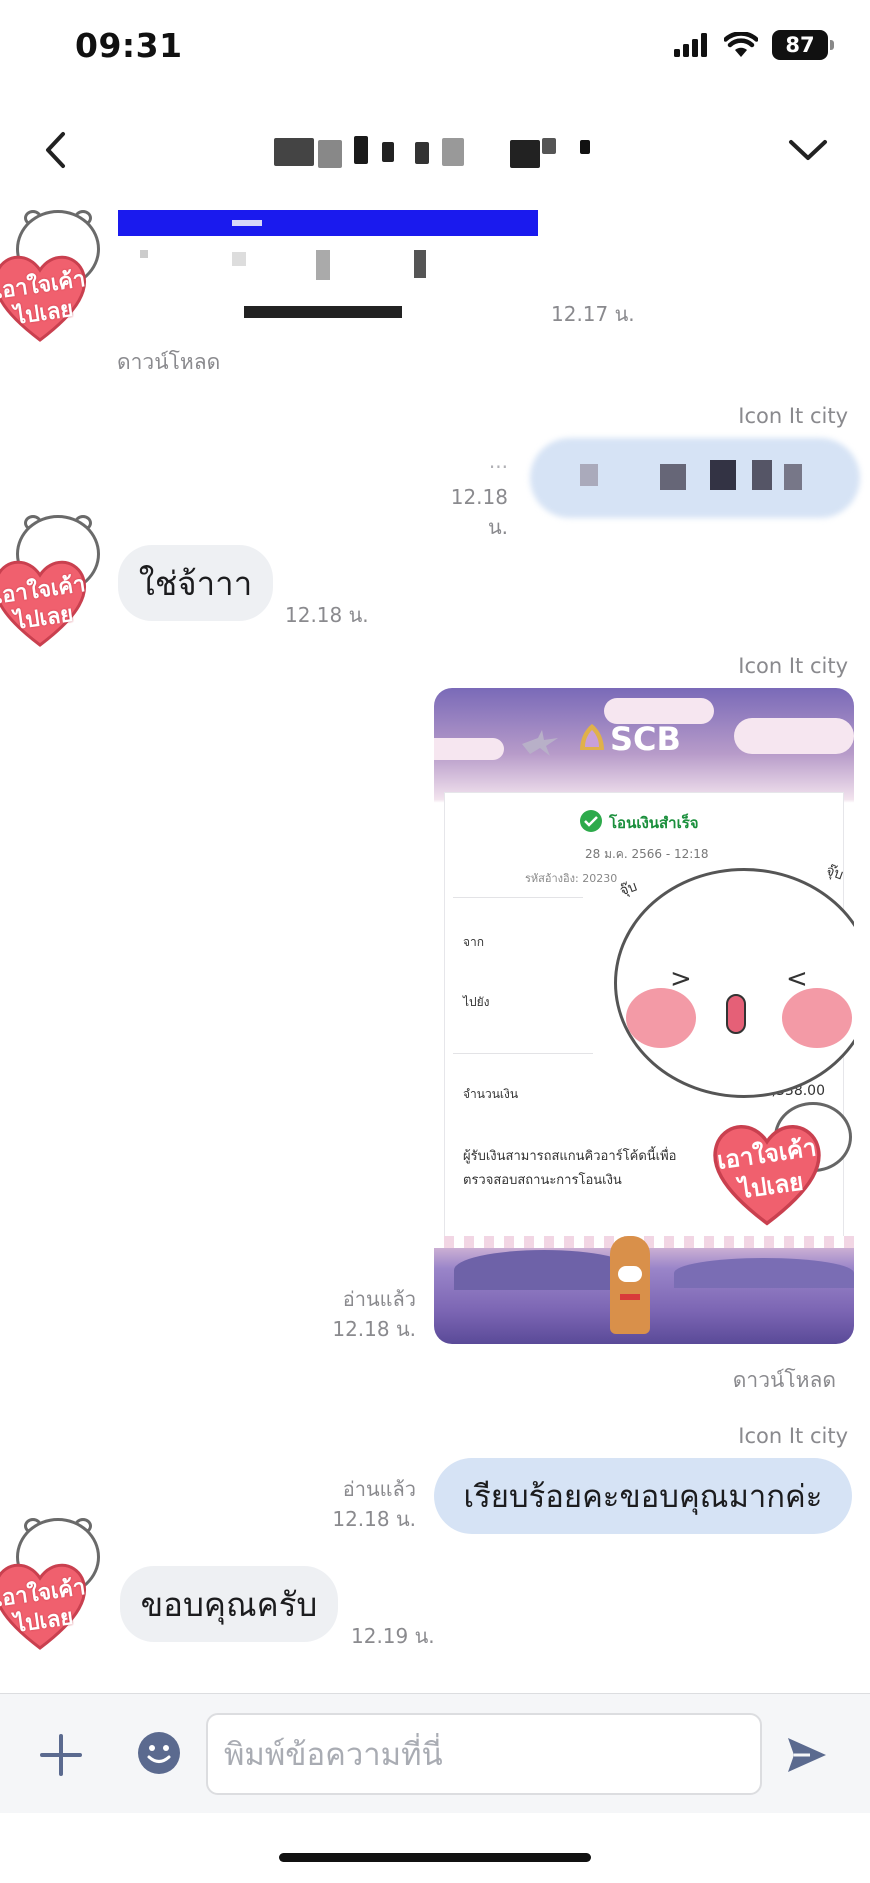 This screenshot has width=870, height=1883. What do you see at coordinates (435, 152) in the screenshot?
I see `chat-title` at bounding box center [435, 152].